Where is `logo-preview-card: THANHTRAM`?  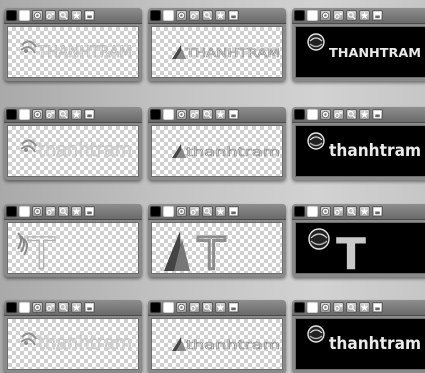
logo-preview-card: THANHTRAM is located at coordinates (217, 44).